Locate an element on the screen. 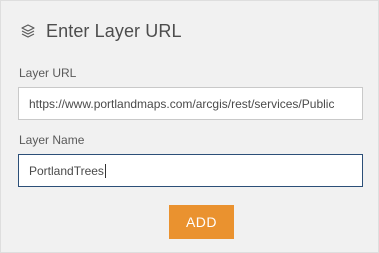 This screenshot has width=379, height=253. layer-name-label: Layer Name is located at coordinates (52, 140).